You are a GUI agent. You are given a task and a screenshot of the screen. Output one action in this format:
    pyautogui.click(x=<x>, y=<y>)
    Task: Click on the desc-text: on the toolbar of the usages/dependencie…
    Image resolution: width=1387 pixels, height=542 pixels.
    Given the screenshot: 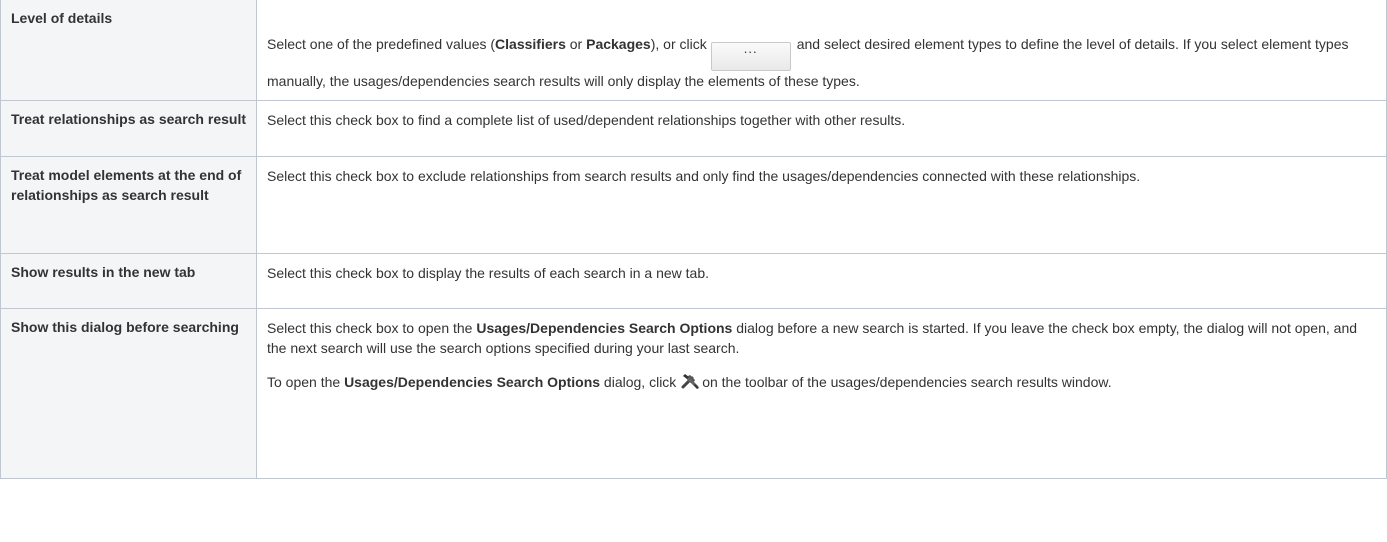 What is the action you would take?
    pyautogui.click(x=907, y=382)
    